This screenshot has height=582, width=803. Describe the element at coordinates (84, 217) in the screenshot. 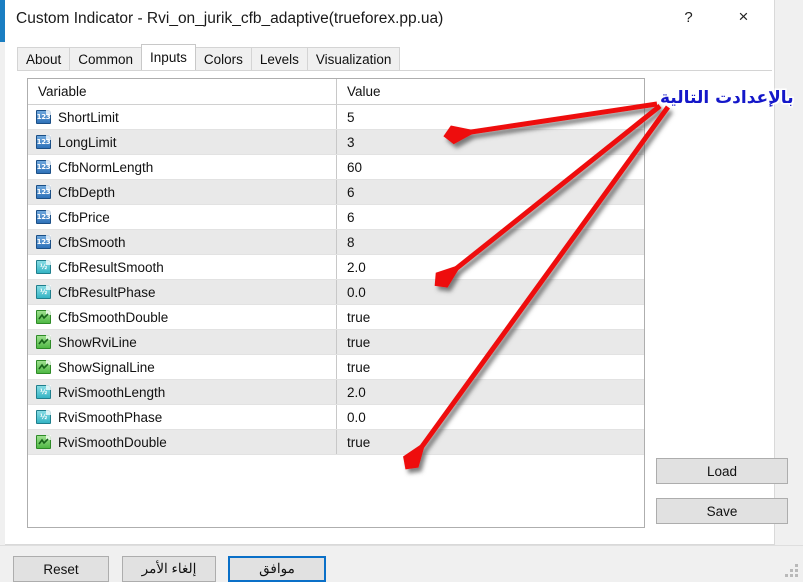

I see `variable-name: CfbPrice` at that location.